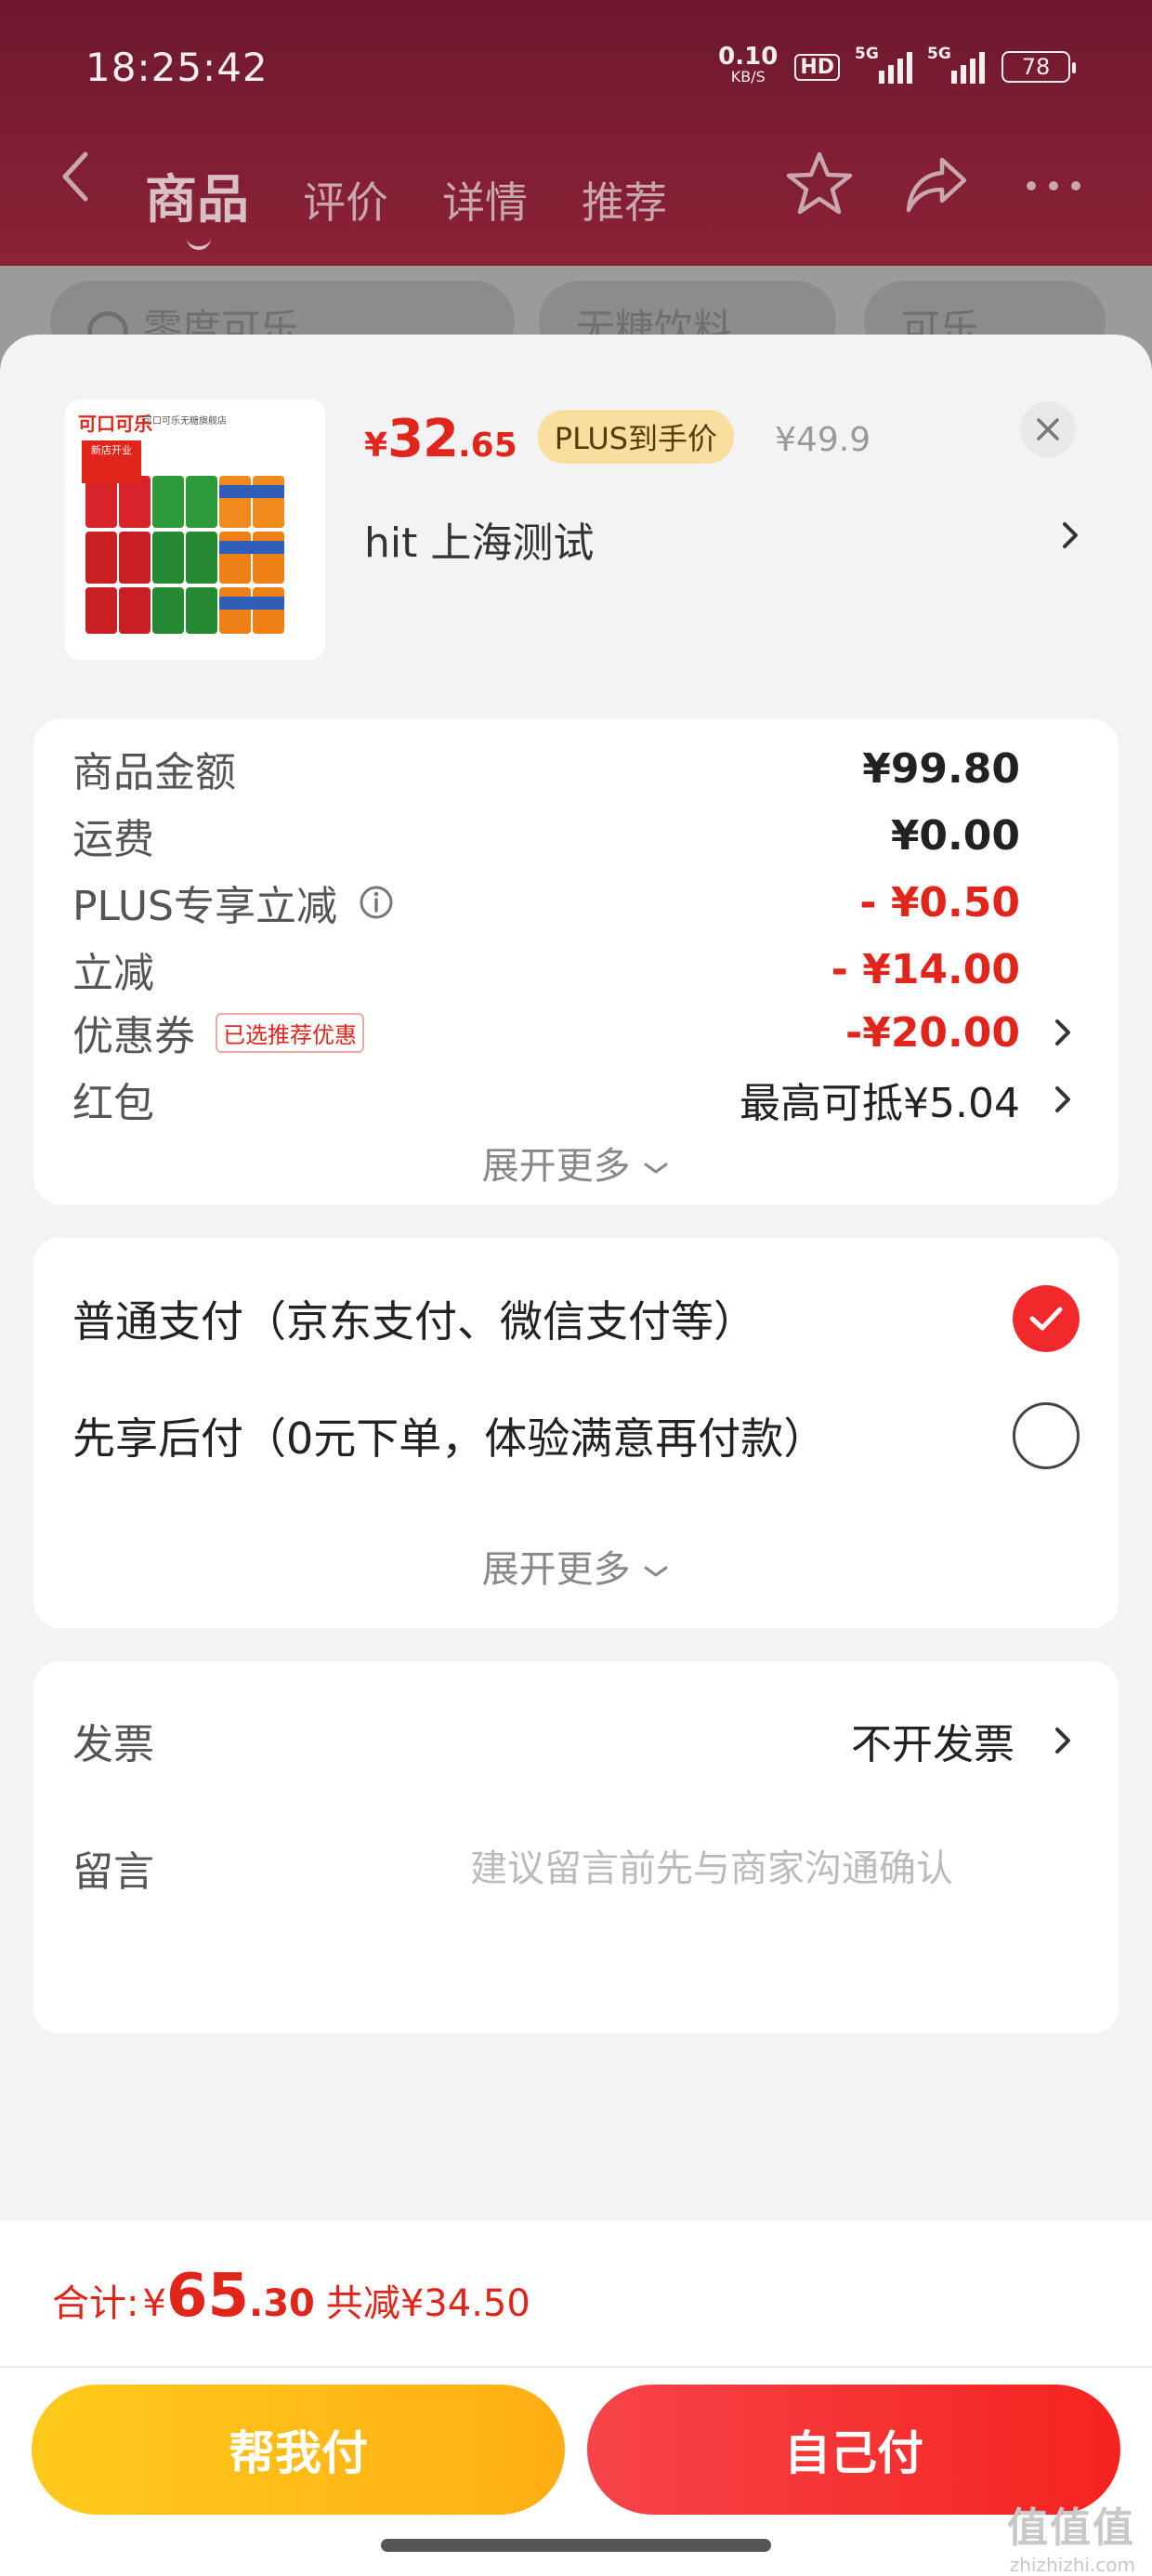 This screenshot has width=1152, height=2576. I want to click on summary-row-red-packet: 红包 最高可抵¥5.04, so click(576, 1099).